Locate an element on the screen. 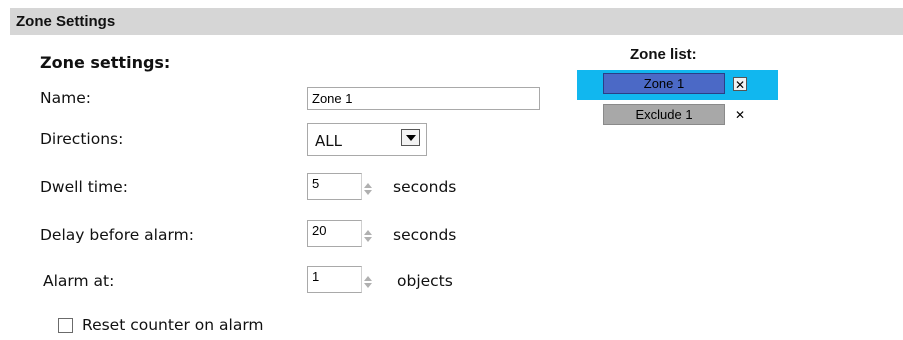  directions-select: ALL is located at coordinates (367, 139).